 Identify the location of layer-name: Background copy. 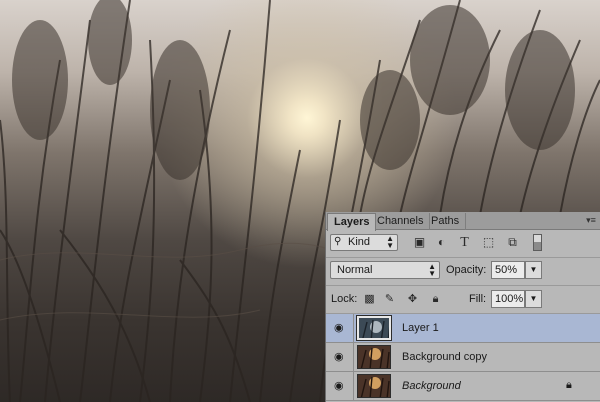
(444, 357).